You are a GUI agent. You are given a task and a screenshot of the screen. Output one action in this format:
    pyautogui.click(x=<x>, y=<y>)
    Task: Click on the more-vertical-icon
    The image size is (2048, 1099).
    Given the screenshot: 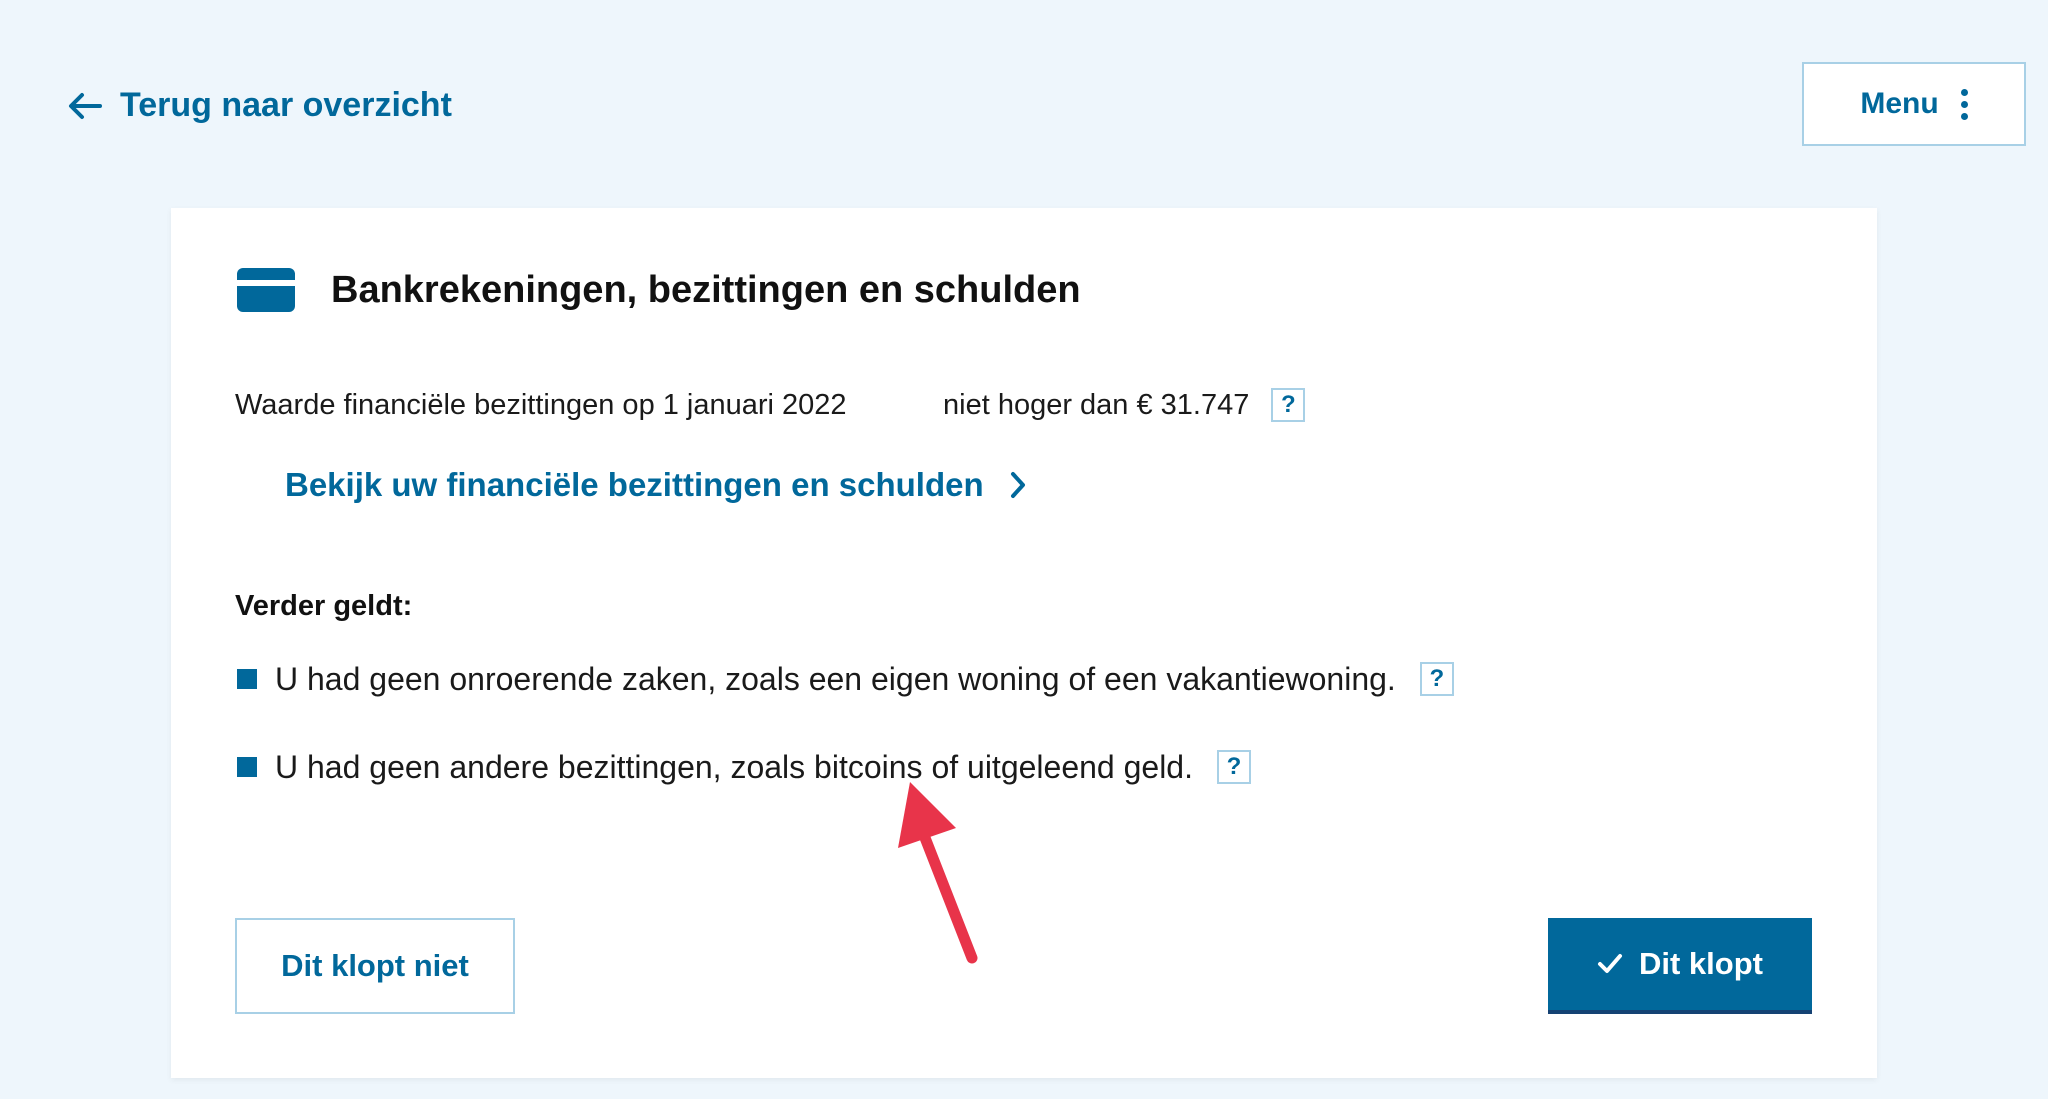 What is the action you would take?
    pyautogui.click(x=1964, y=104)
    